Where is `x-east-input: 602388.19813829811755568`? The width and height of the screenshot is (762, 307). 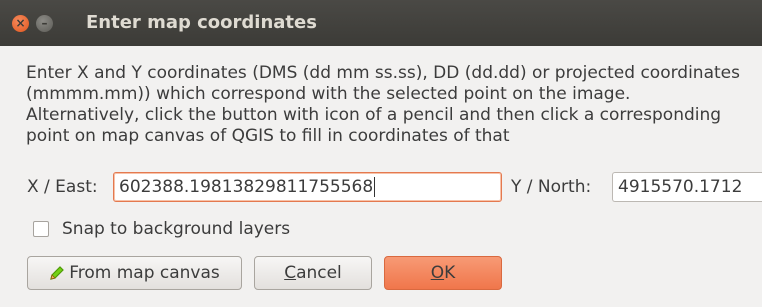 x-east-input: 602388.19813829811755568 is located at coordinates (307, 187).